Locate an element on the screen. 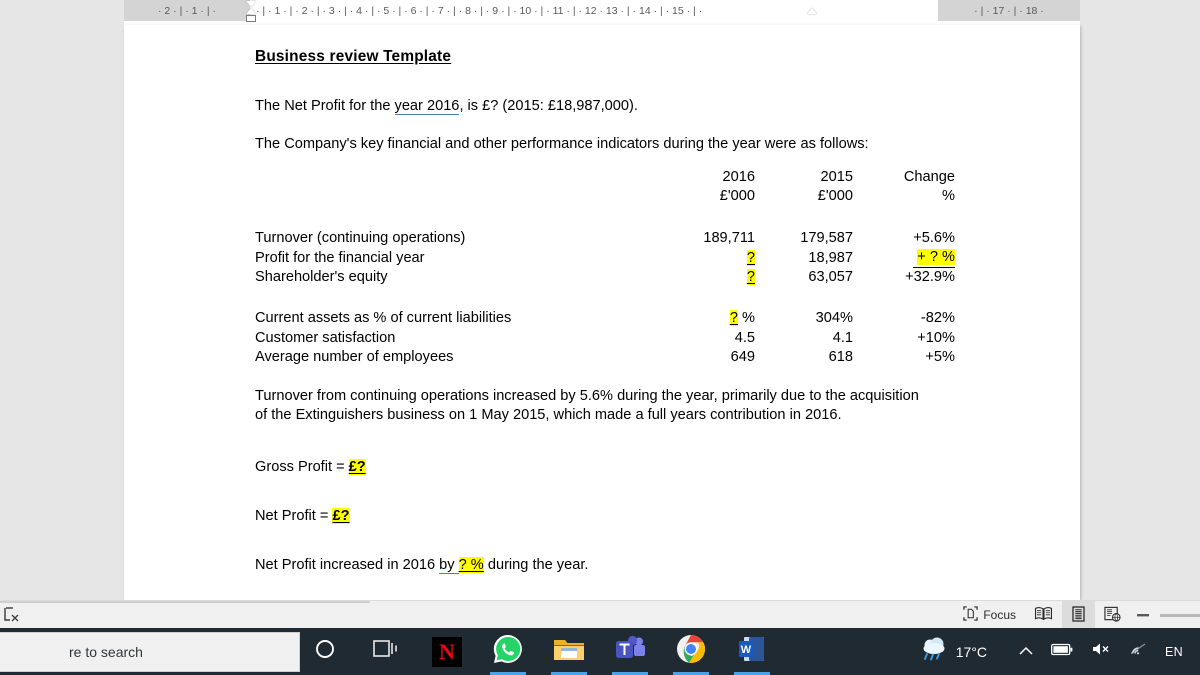 Image resolution: width=1200 pixels, height=675 pixels. wifi-icon is located at coordinates (1138, 651).